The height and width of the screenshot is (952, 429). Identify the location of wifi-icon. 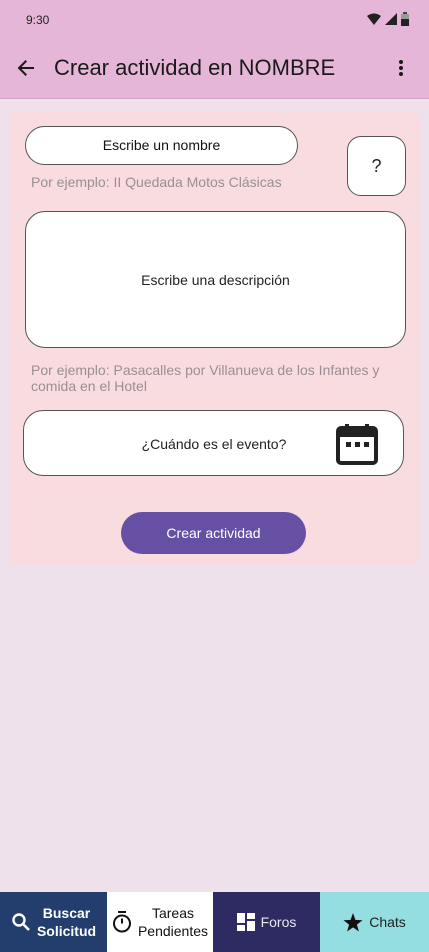
(374, 19).